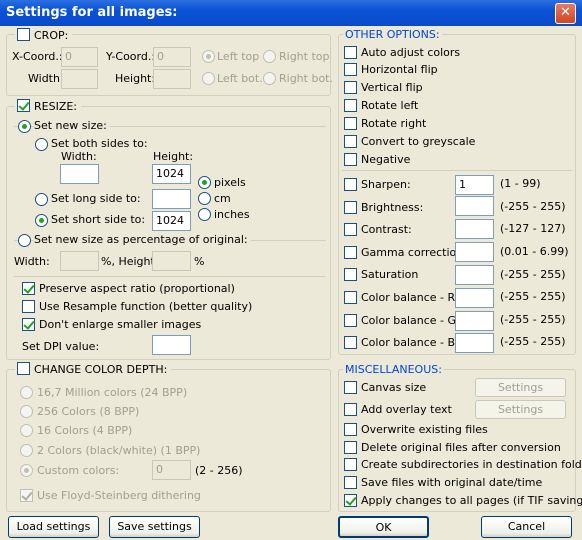 The height and width of the screenshot is (540, 582). What do you see at coordinates (350, 320) in the screenshot?
I see `balance-g-checkbox` at bounding box center [350, 320].